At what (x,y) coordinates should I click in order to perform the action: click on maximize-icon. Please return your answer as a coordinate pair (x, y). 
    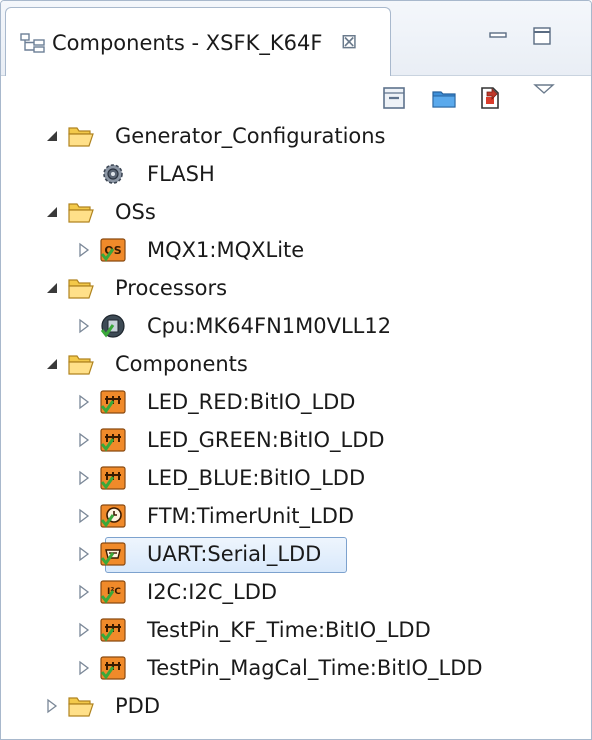
    Looking at the image, I should click on (542, 36).